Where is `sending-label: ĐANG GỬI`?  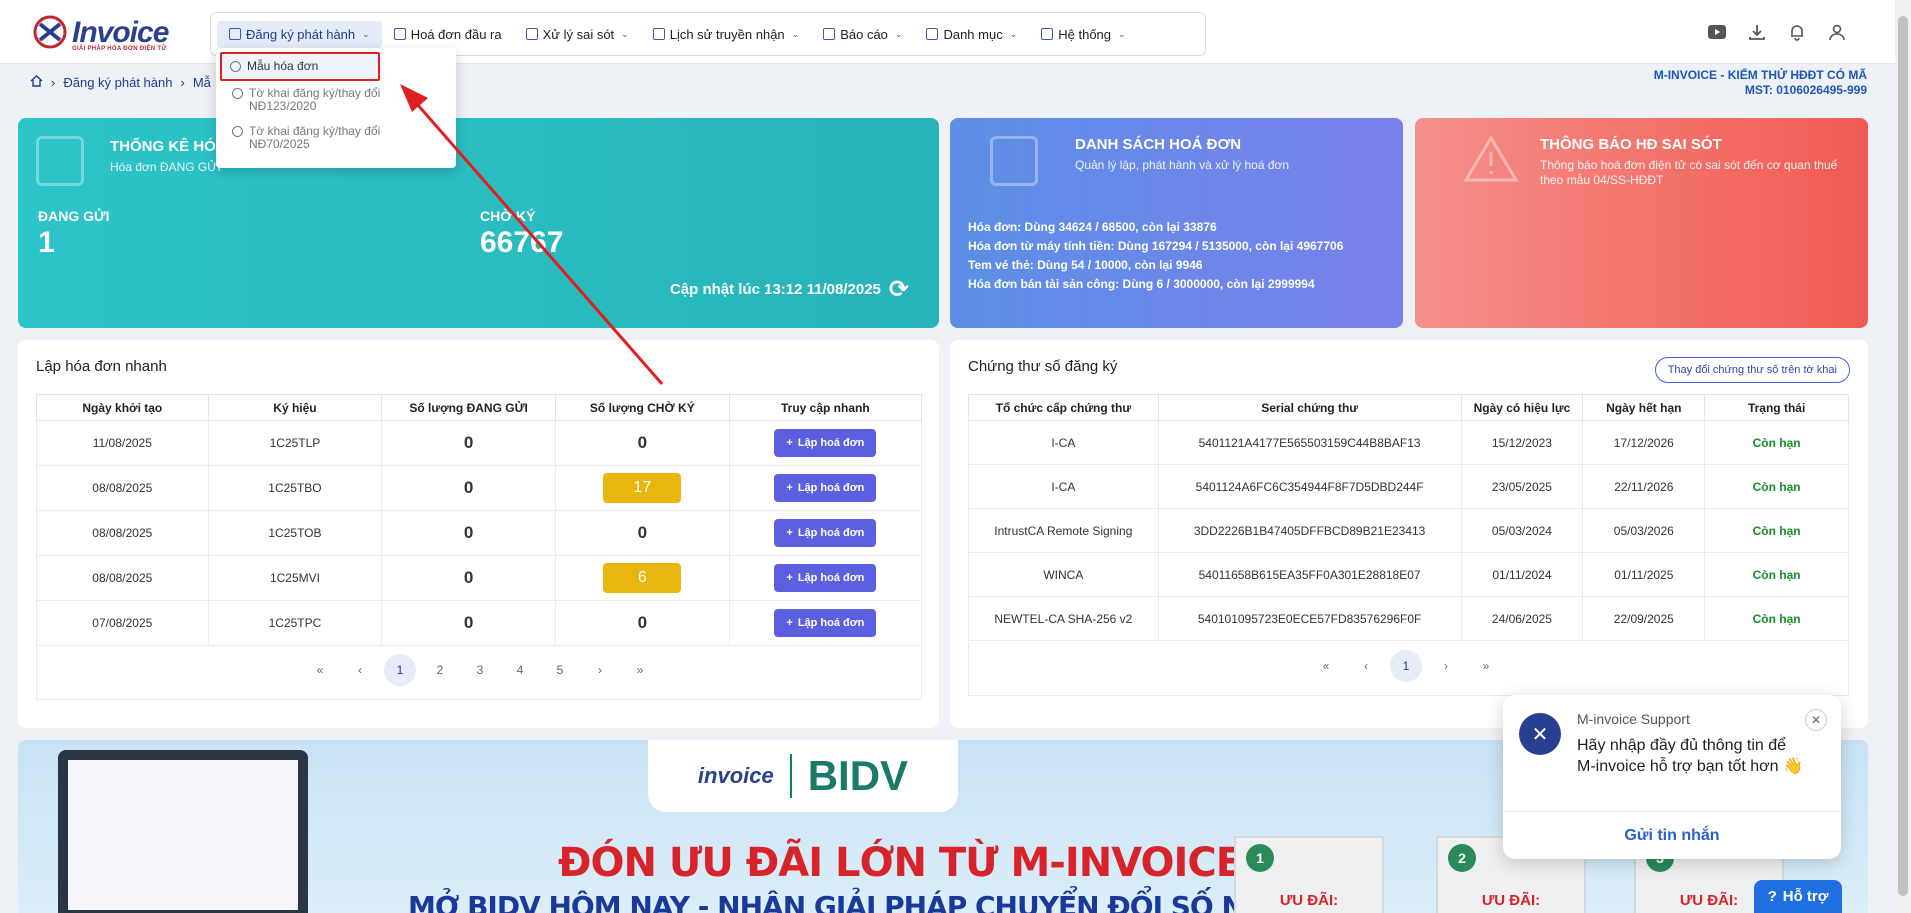
sending-label: ĐANG GỬI is located at coordinates (74, 216).